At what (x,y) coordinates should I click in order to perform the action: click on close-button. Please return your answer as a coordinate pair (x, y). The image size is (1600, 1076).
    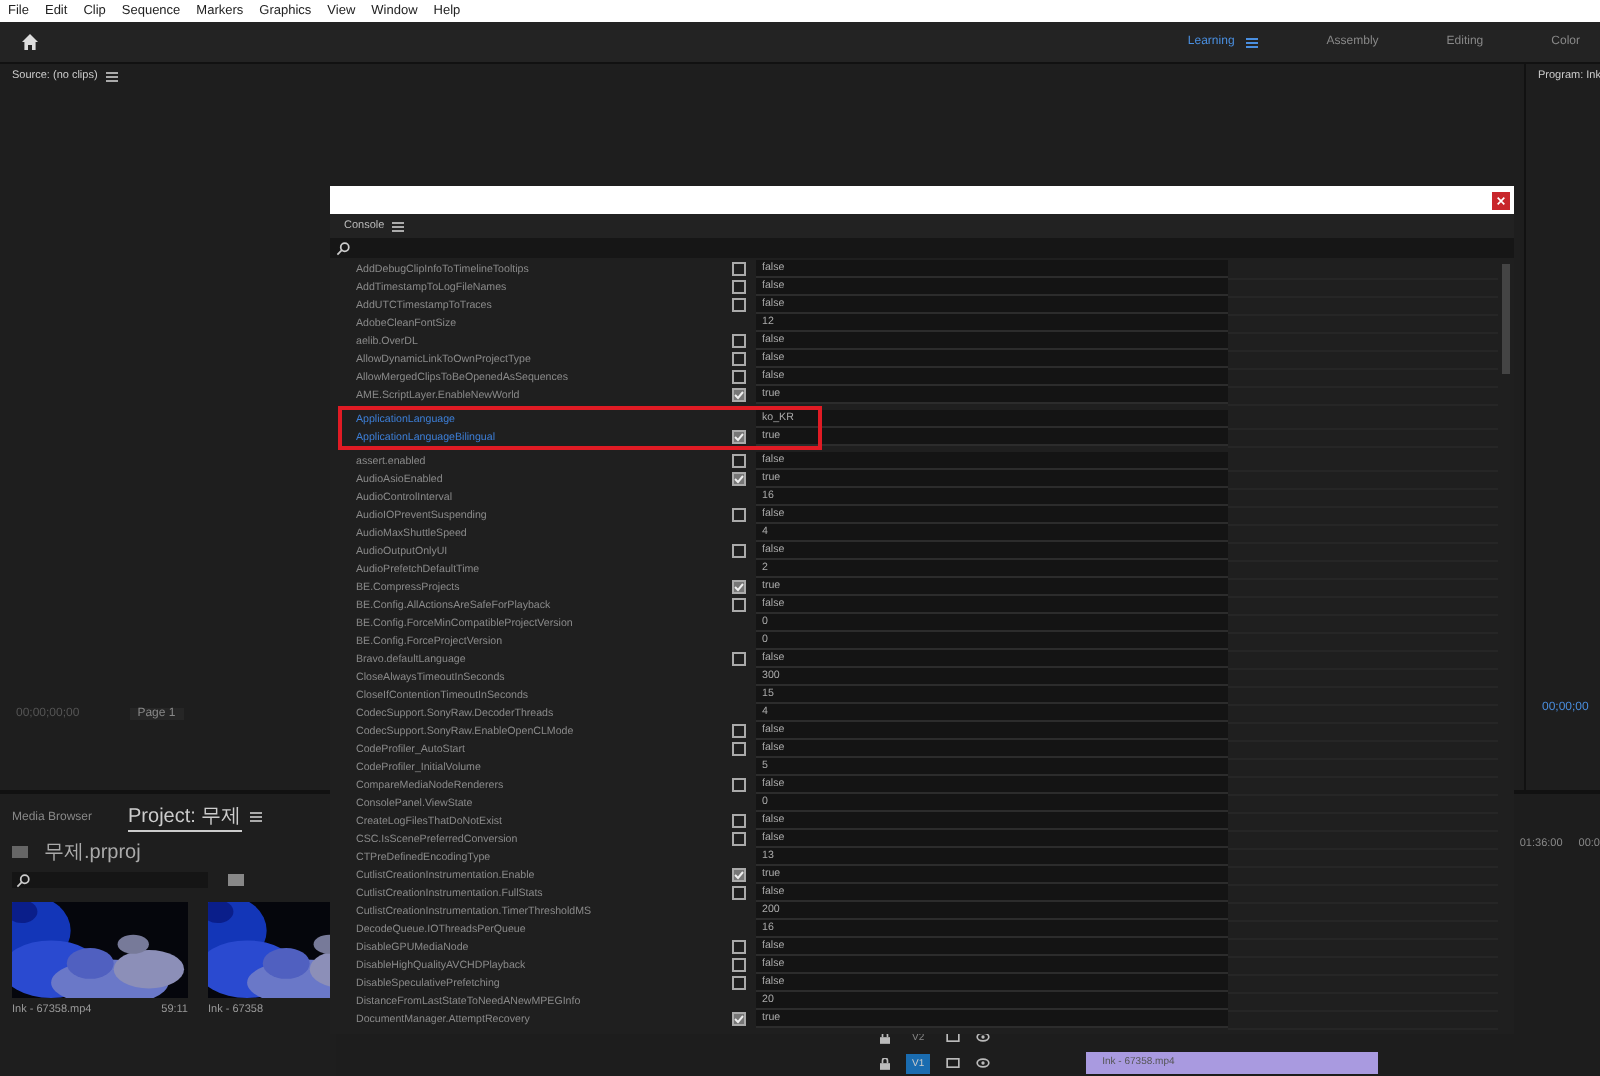
    Looking at the image, I should click on (1501, 200).